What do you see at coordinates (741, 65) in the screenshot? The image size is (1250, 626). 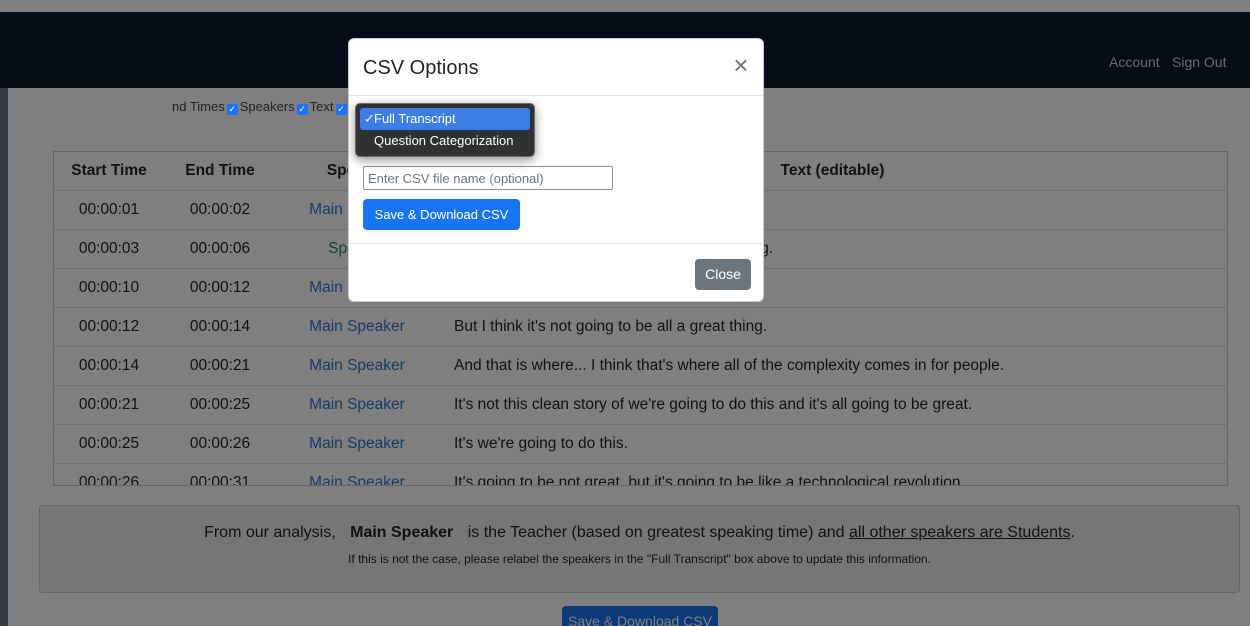 I see `close-icon: ×` at bounding box center [741, 65].